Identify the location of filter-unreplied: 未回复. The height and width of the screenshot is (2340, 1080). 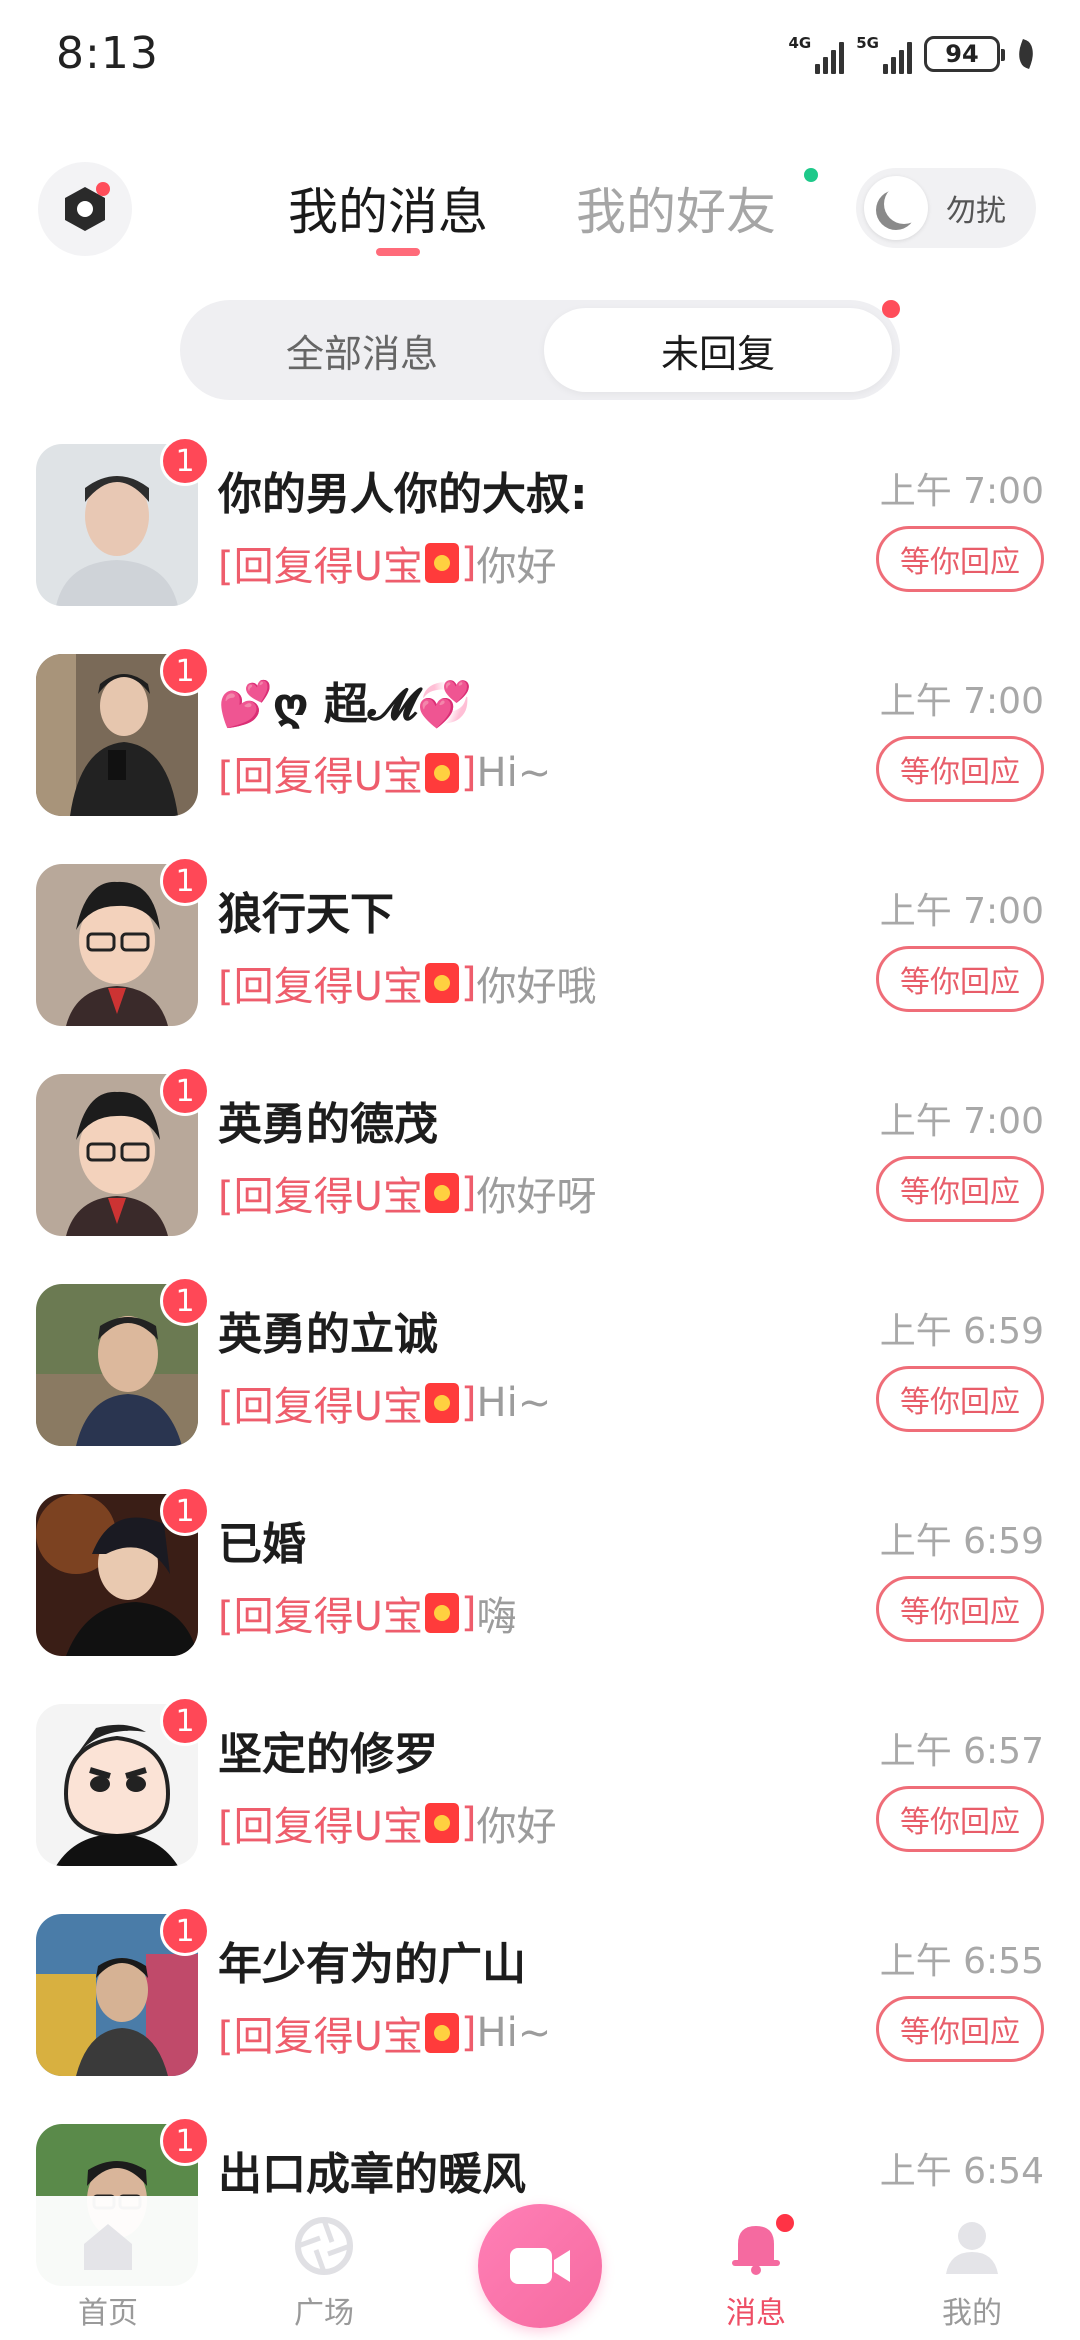
(718, 350).